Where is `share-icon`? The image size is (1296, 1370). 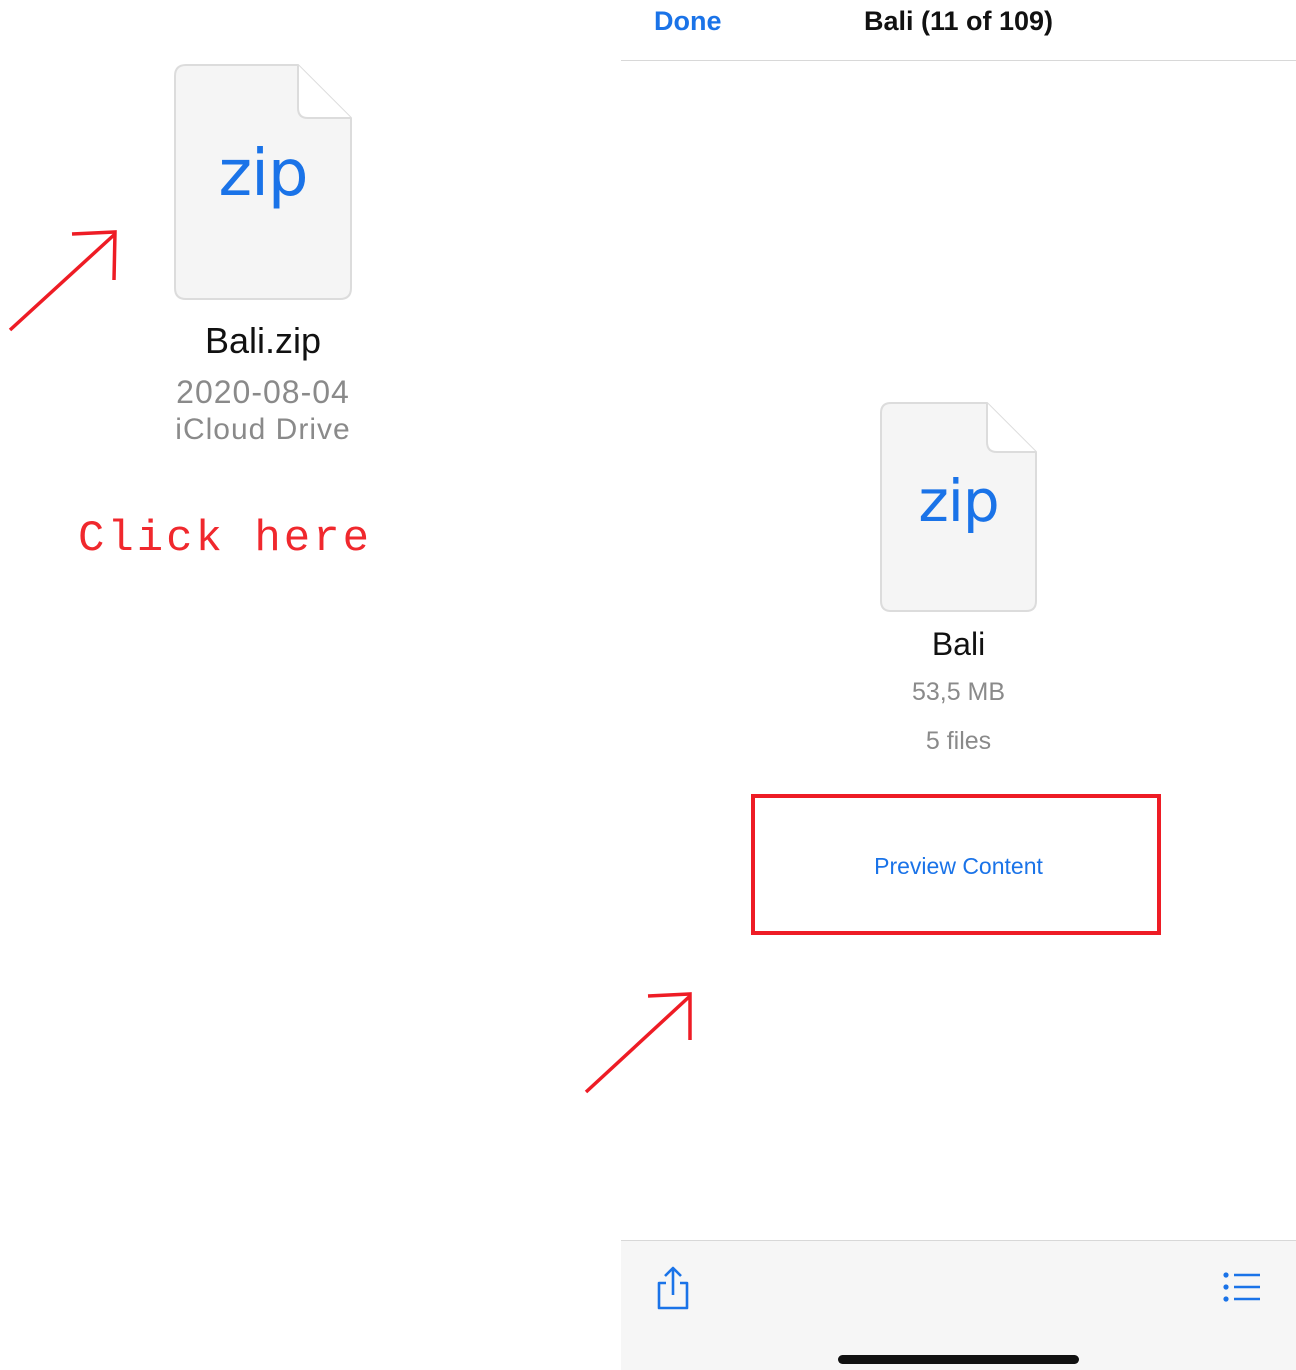 share-icon is located at coordinates (673, 1288).